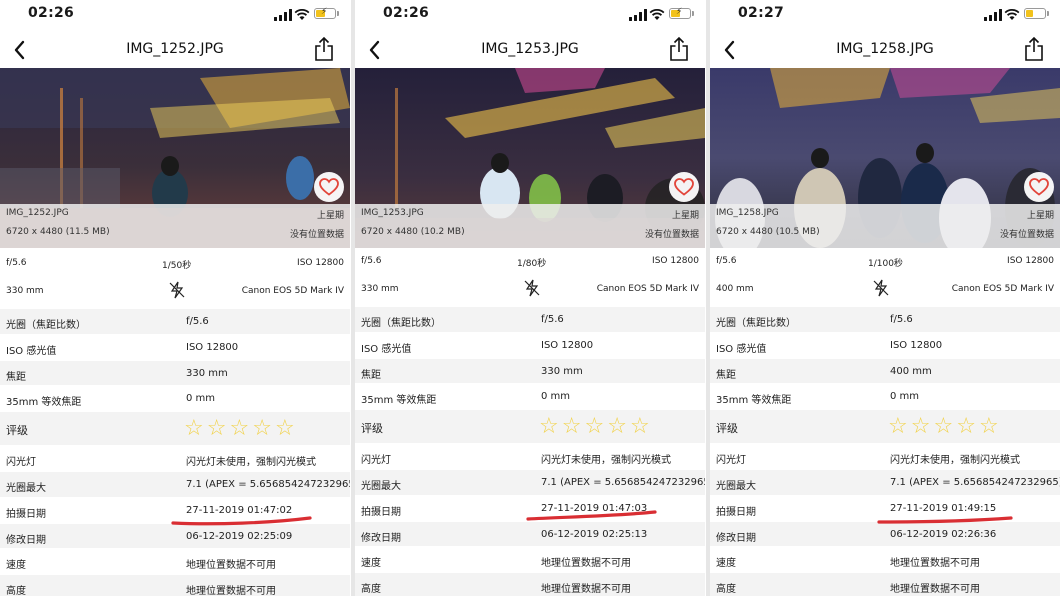 This screenshot has width=1060, height=596. Describe the element at coordinates (735, 289) in the screenshot. I see `summary-focal: 400 mm` at that location.